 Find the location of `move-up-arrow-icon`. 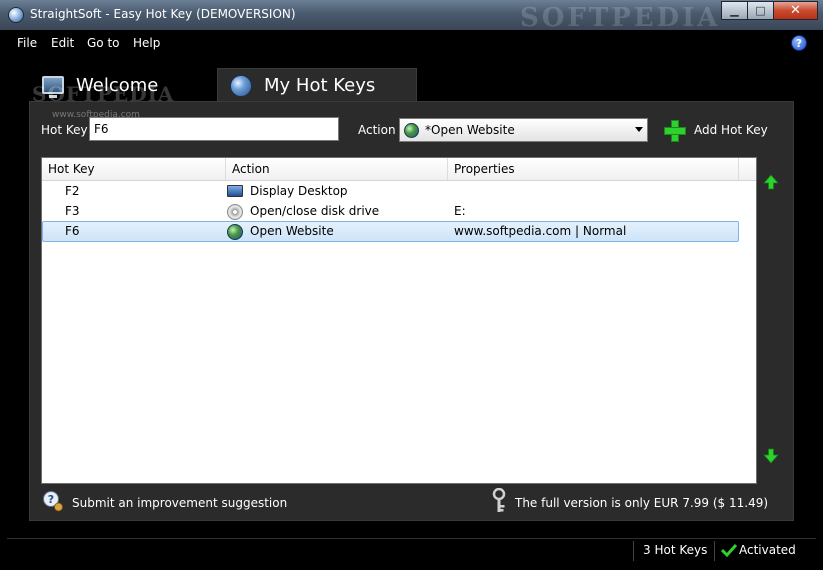

move-up-arrow-icon is located at coordinates (771, 182).